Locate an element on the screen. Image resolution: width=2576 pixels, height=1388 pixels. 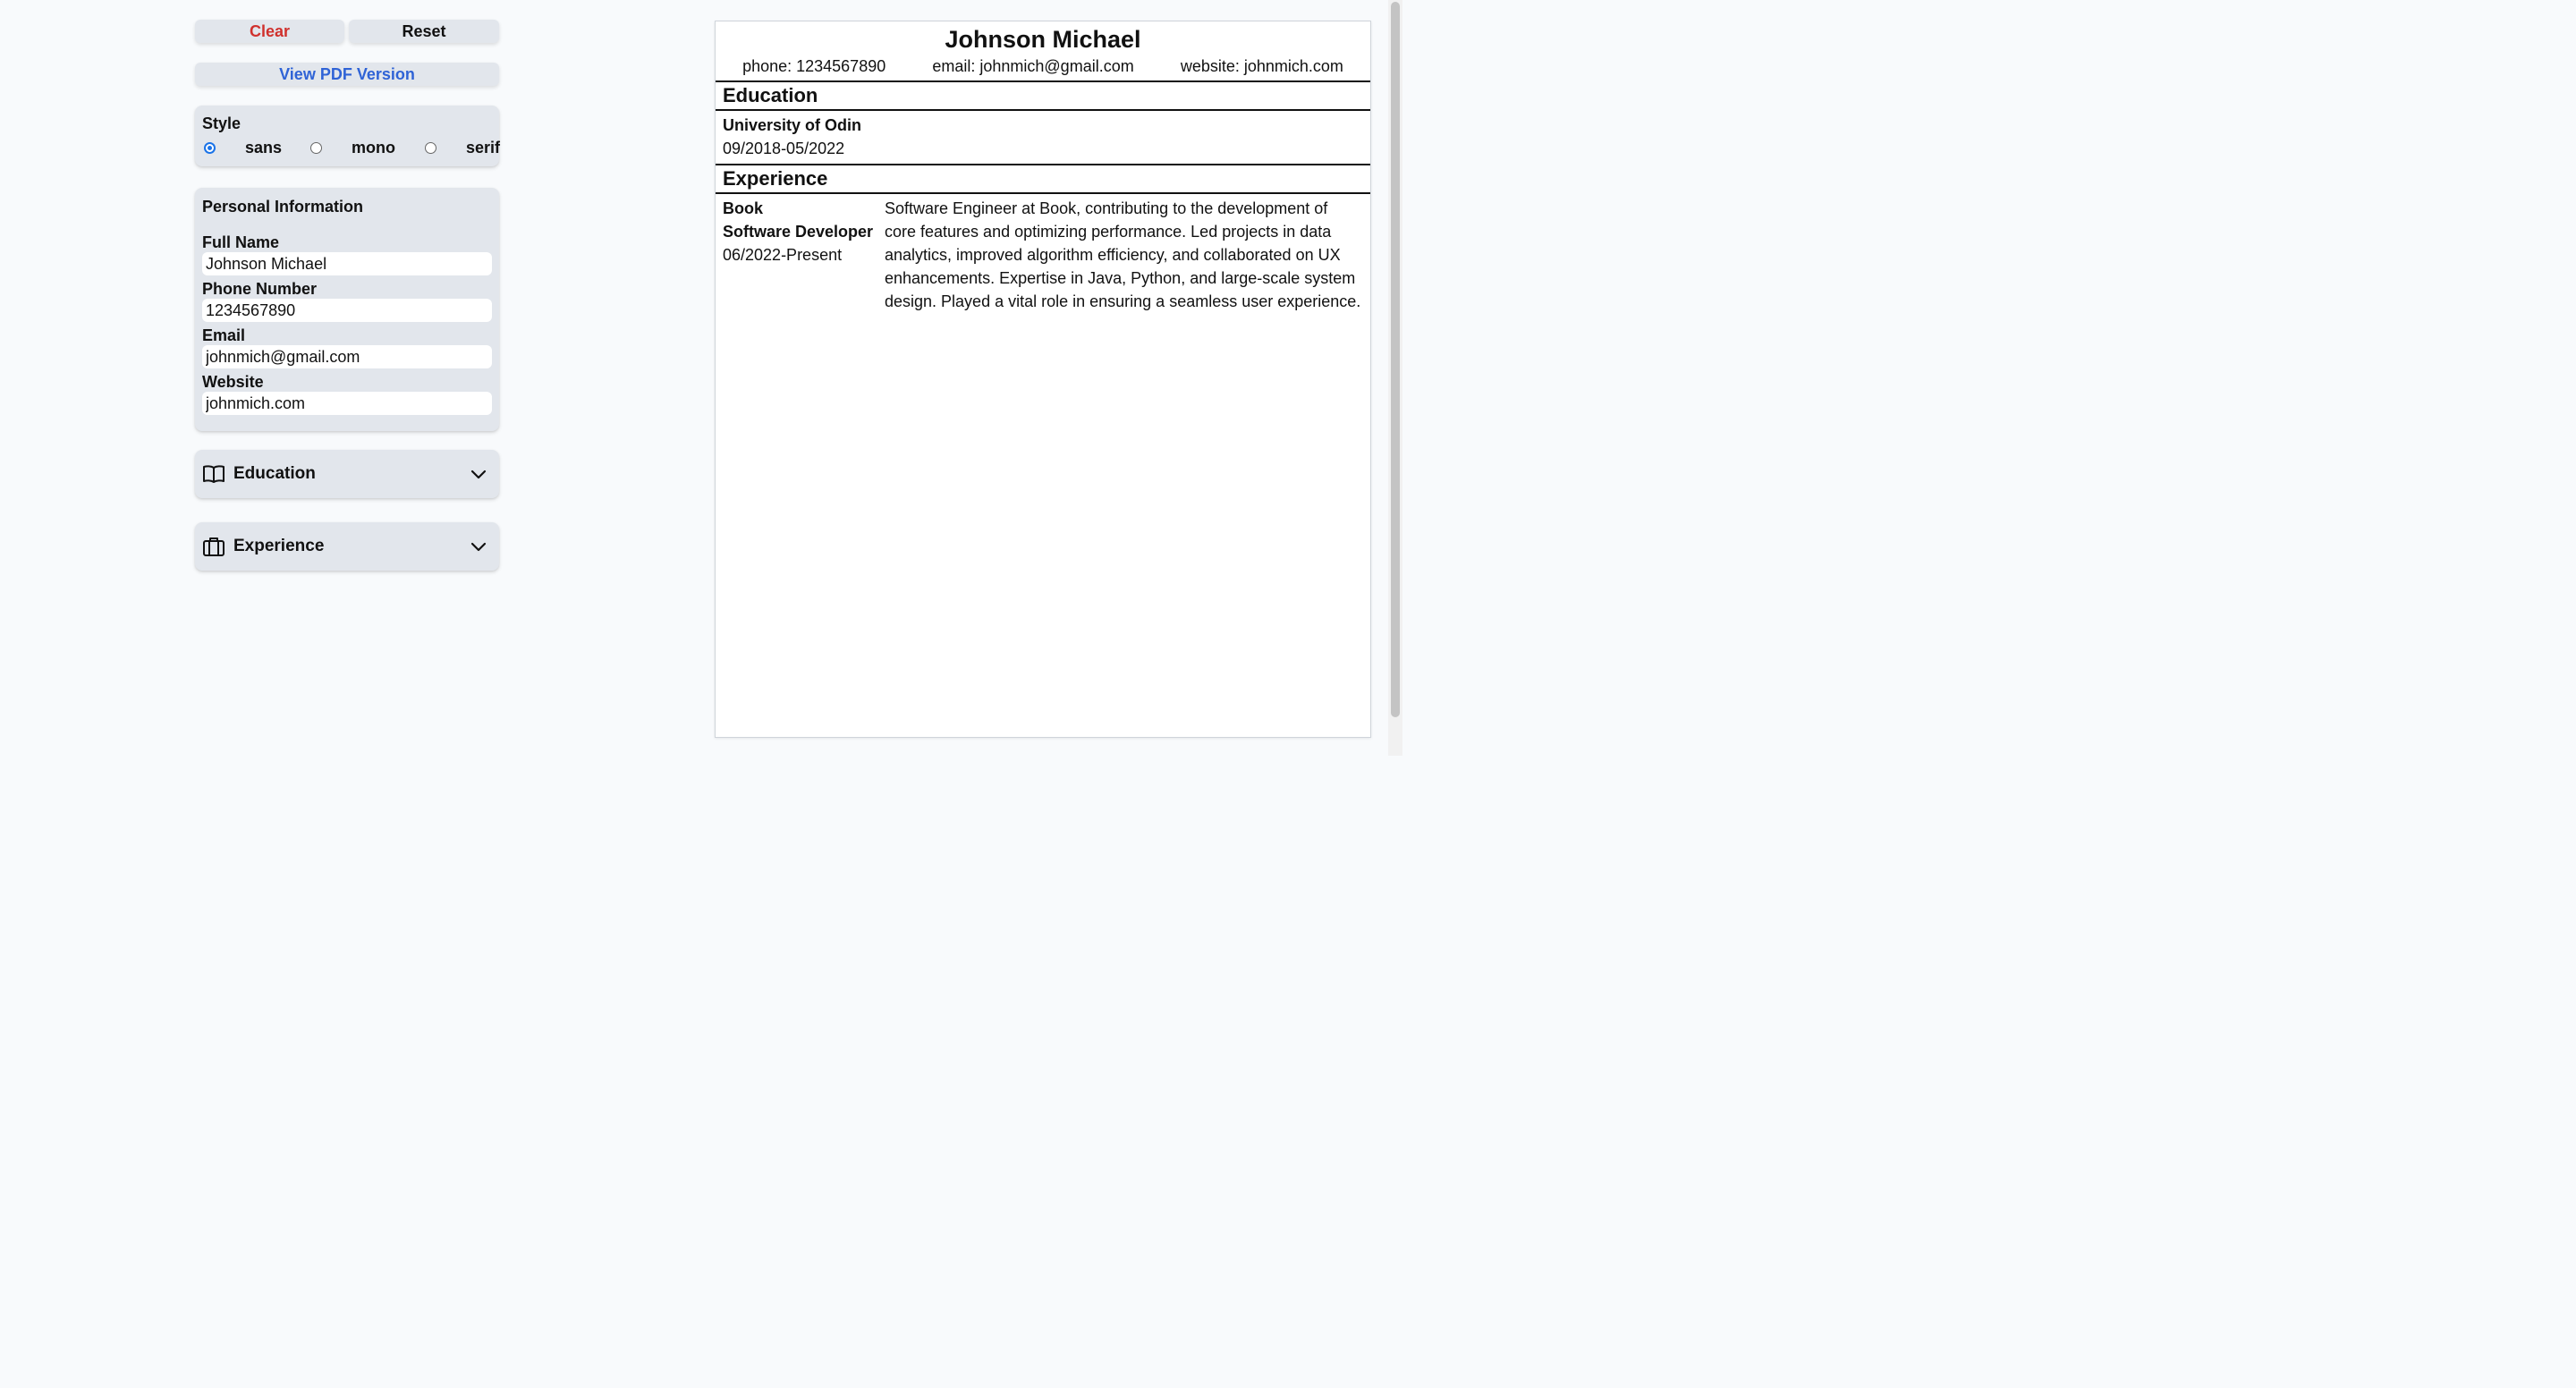
education-accordion: Education is located at coordinates (347, 474).